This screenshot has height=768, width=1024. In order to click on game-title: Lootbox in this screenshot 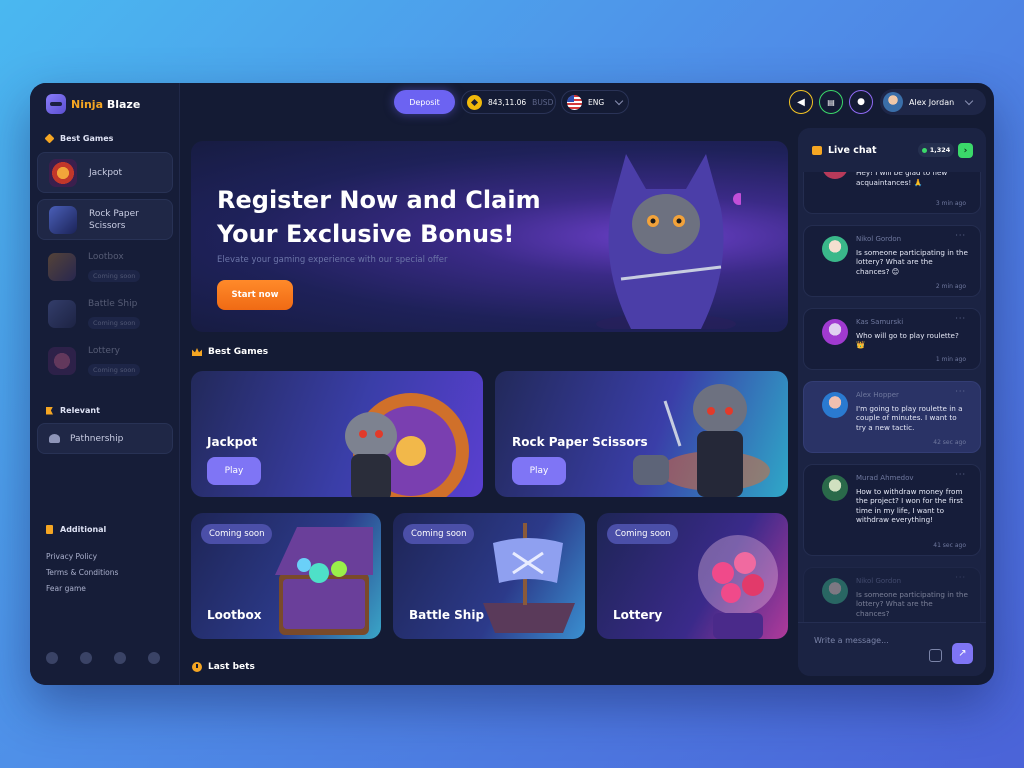, I will do `click(234, 615)`.